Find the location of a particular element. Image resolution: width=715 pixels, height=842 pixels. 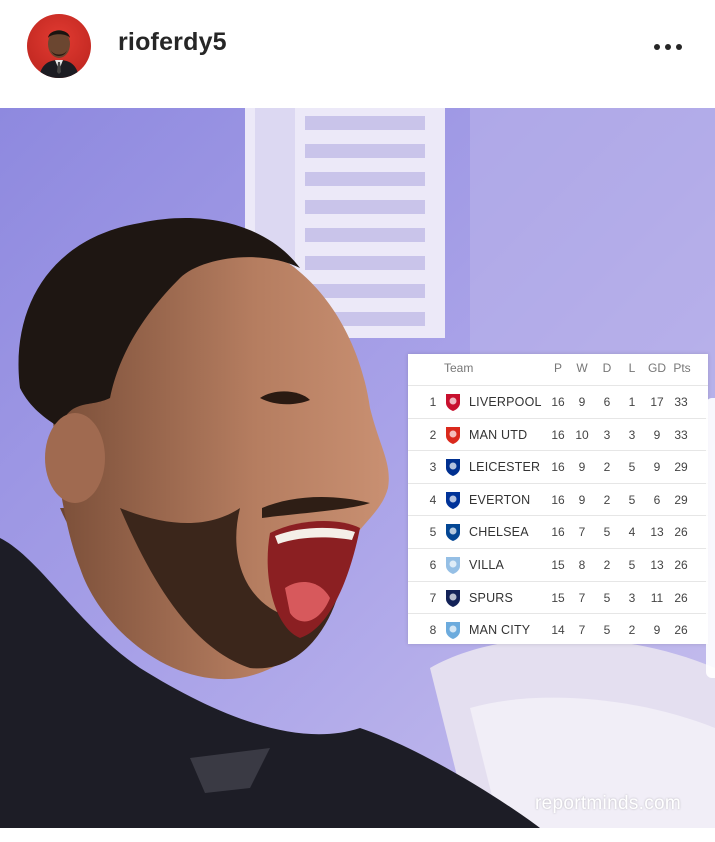

watermark: reportminds.com is located at coordinates (608, 803).